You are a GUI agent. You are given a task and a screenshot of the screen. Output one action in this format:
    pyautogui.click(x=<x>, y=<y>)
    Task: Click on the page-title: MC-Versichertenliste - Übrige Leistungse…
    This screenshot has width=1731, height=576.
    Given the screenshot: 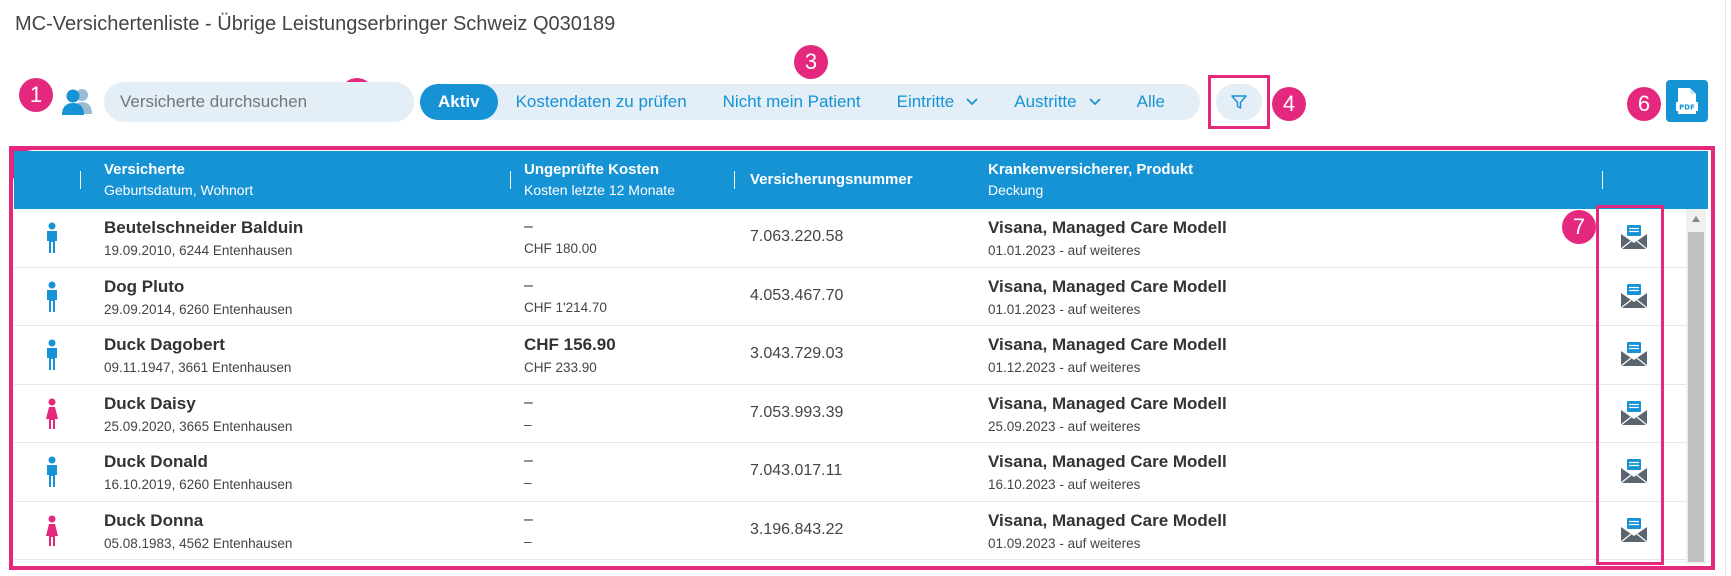 What is the action you would take?
    pyautogui.click(x=315, y=24)
    